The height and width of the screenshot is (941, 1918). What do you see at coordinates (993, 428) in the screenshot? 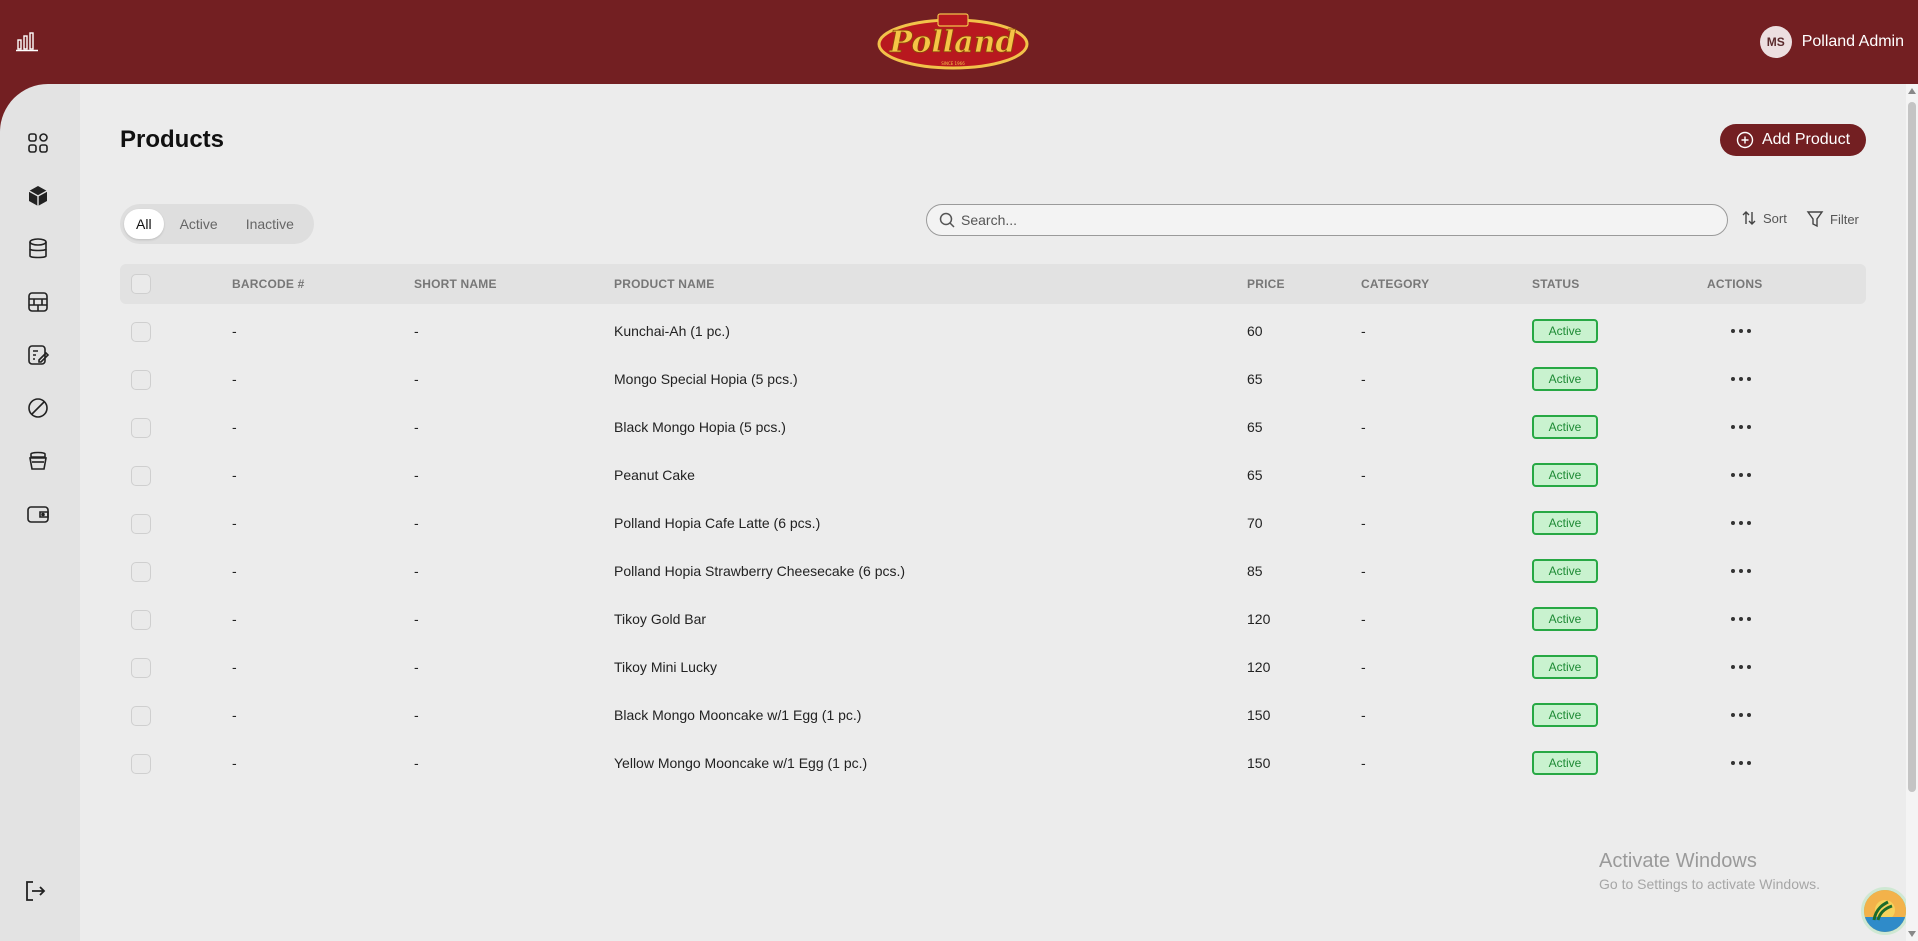
I see `table-row: - - Black Mongo Hopia (5 pcs.) 65 - Active` at bounding box center [993, 428].